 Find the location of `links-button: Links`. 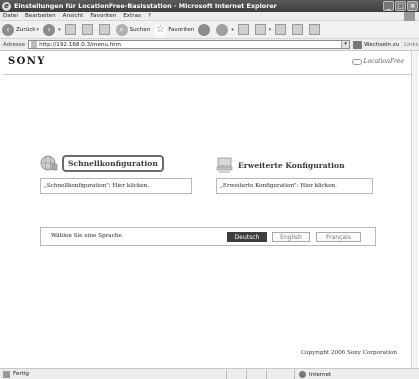

links-button: Links is located at coordinates (411, 45).